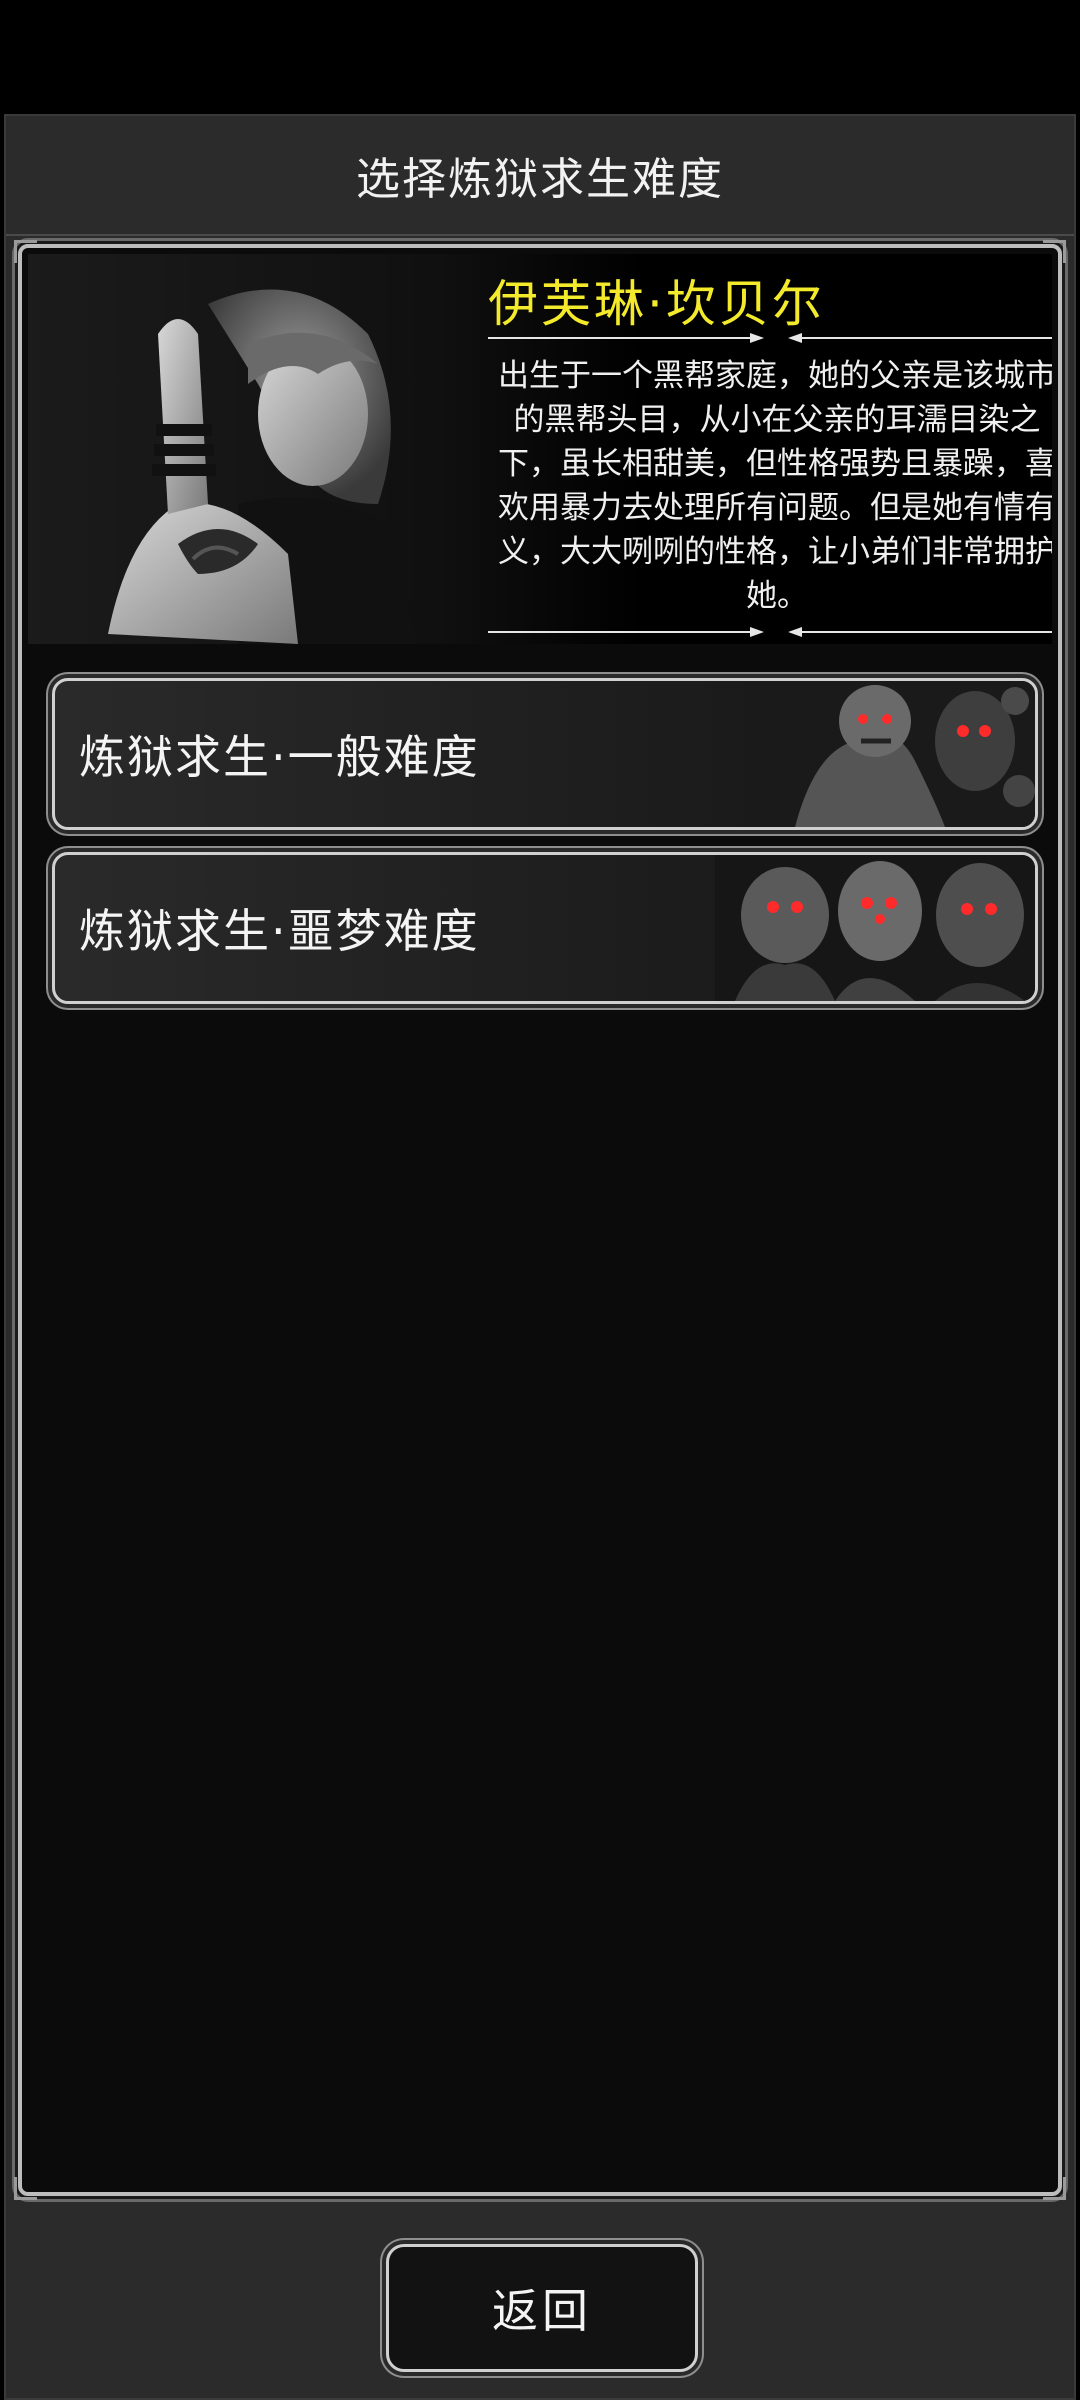 The height and width of the screenshot is (2400, 1080). What do you see at coordinates (545, 928) in the screenshot?
I see `difficulty-nightmare-button: 炼狱求生·噩梦难度` at bounding box center [545, 928].